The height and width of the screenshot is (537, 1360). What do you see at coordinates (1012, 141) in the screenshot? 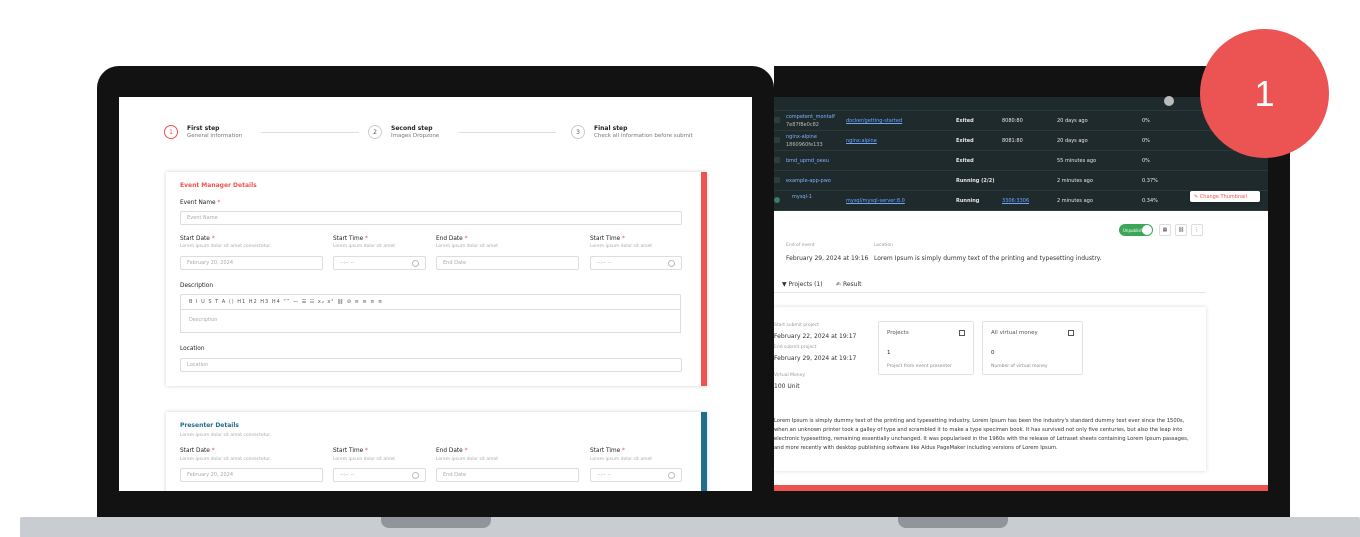
I see `container-port: 8081:80` at bounding box center [1012, 141].